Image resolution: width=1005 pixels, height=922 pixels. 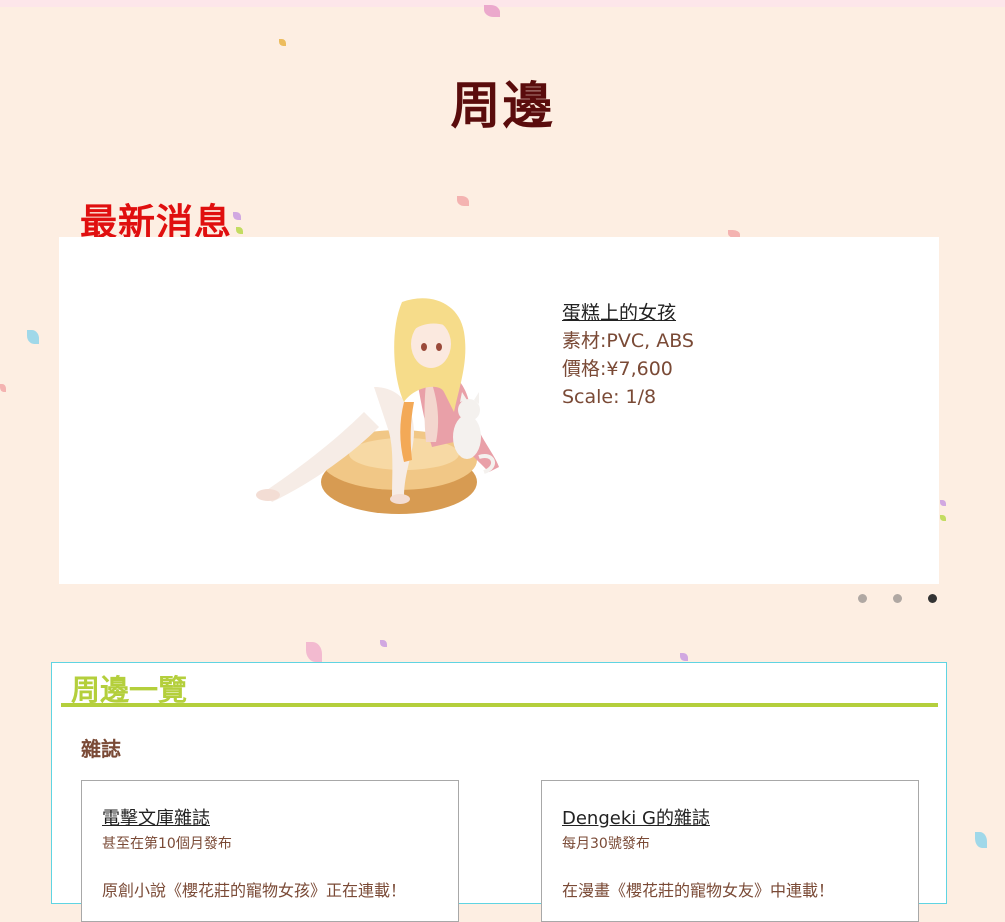 What do you see at coordinates (606, 844) in the screenshot?
I see `magazine-card-subtitle: 每月30號發布` at bounding box center [606, 844].